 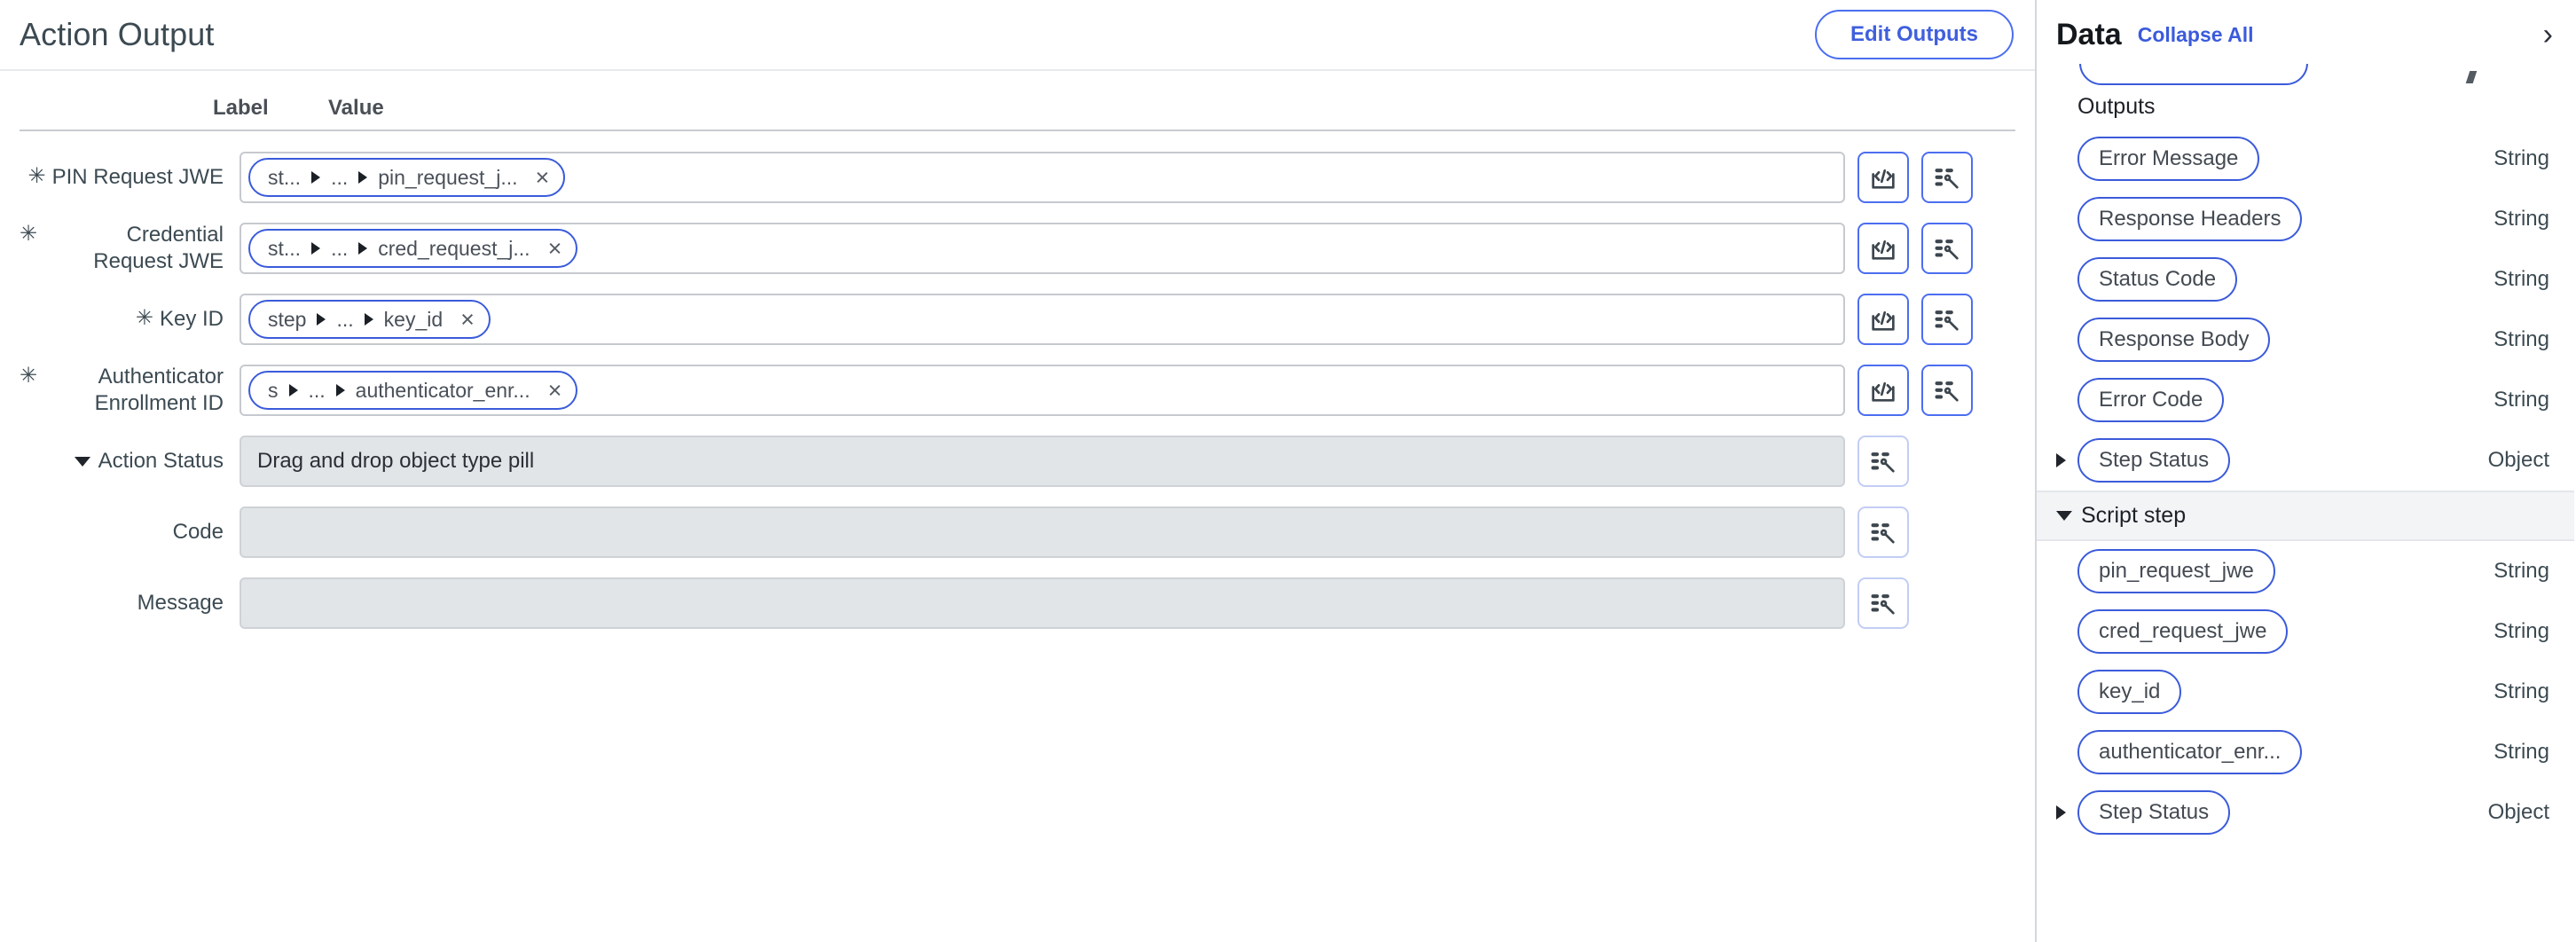 What do you see at coordinates (2518, 812) in the screenshot?
I see `data-type-label: Object` at bounding box center [2518, 812].